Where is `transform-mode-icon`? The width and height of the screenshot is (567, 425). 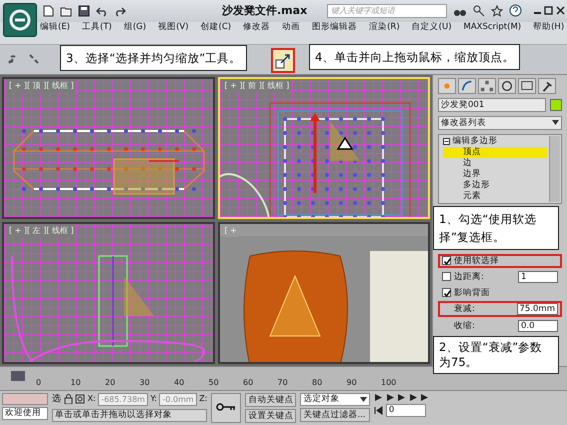 transform-mode-icon is located at coordinates (80, 399).